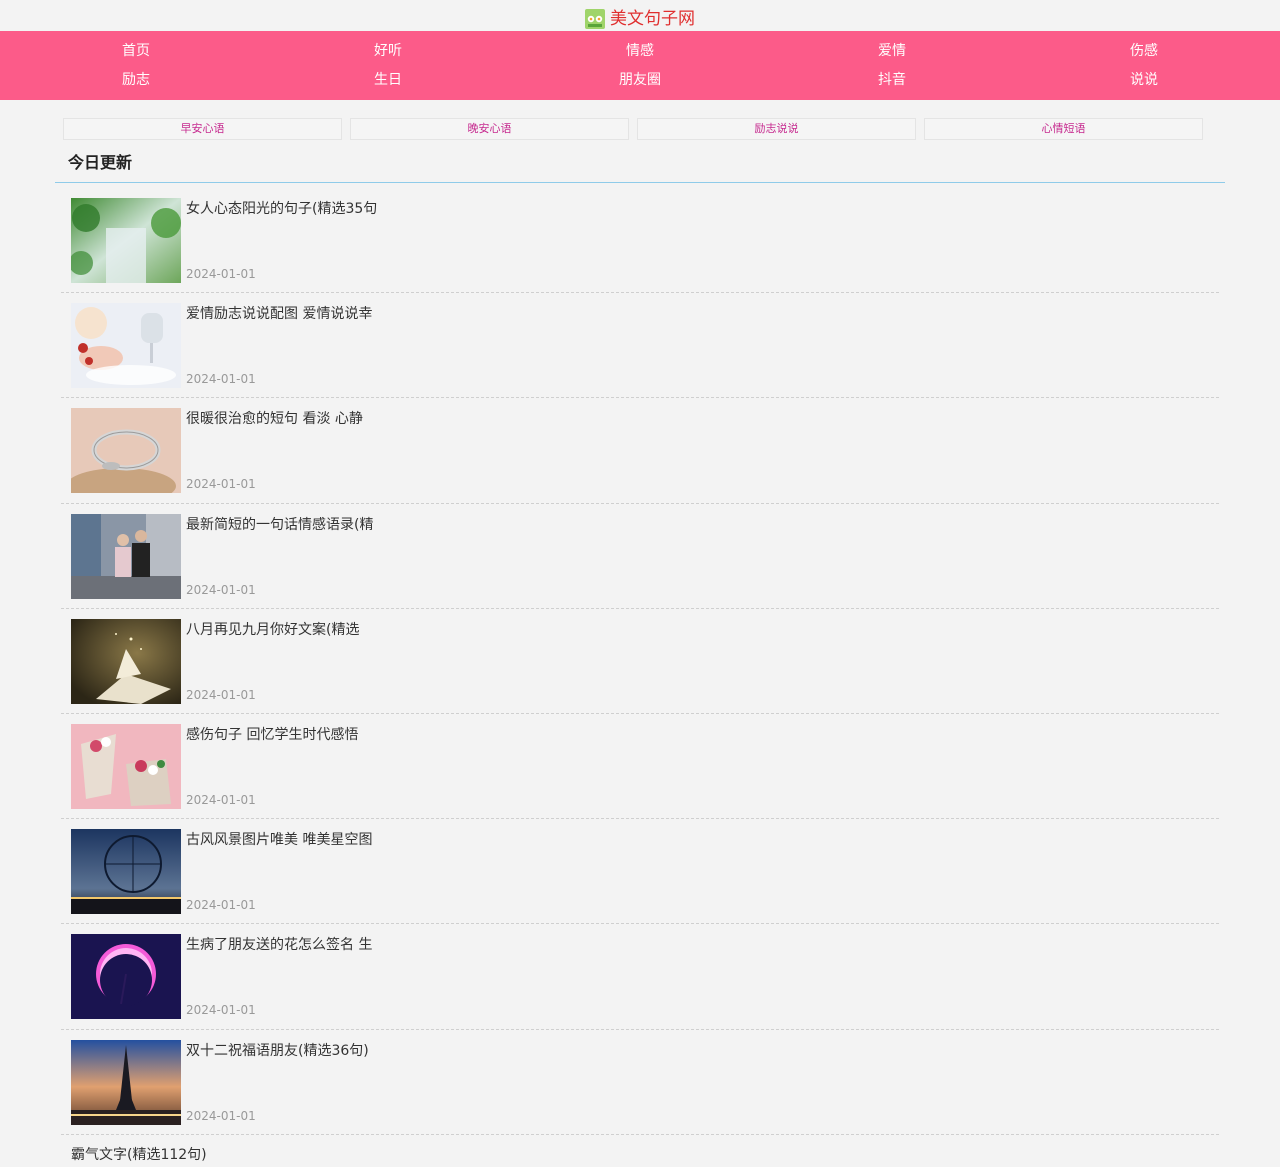 The image size is (1280, 1167). I want to click on site-name: 美文句子网, so click(652, 19).